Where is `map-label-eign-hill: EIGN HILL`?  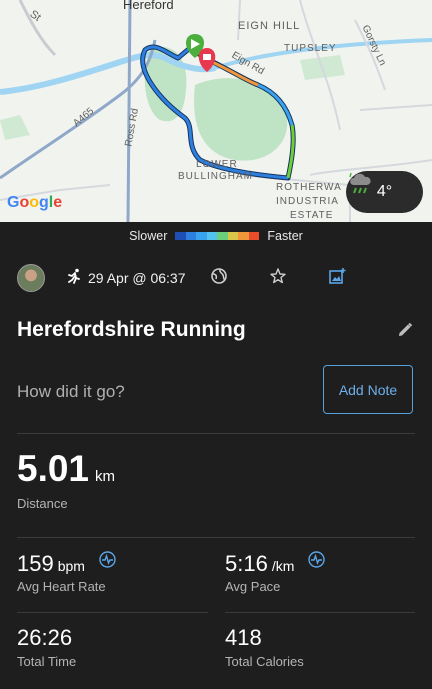 map-label-eign-hill: EIGN HILL is located at coordinates (269, 26).